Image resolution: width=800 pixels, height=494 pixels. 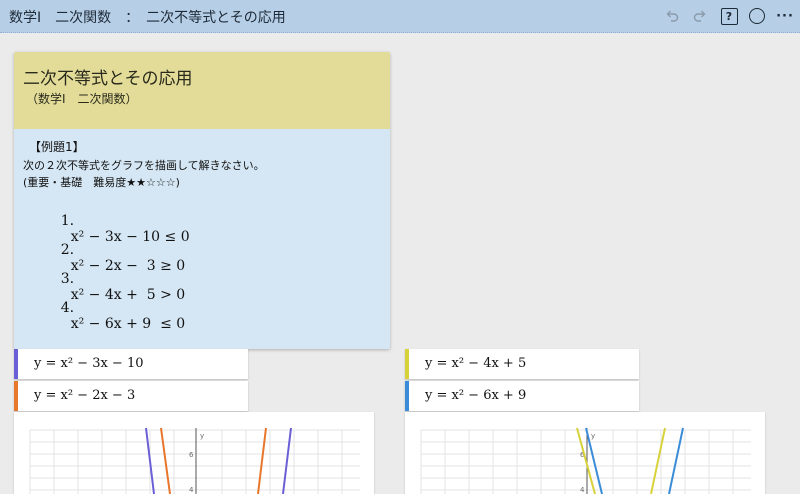 I want to click on more-button: ···, so click(x=785, y=16).